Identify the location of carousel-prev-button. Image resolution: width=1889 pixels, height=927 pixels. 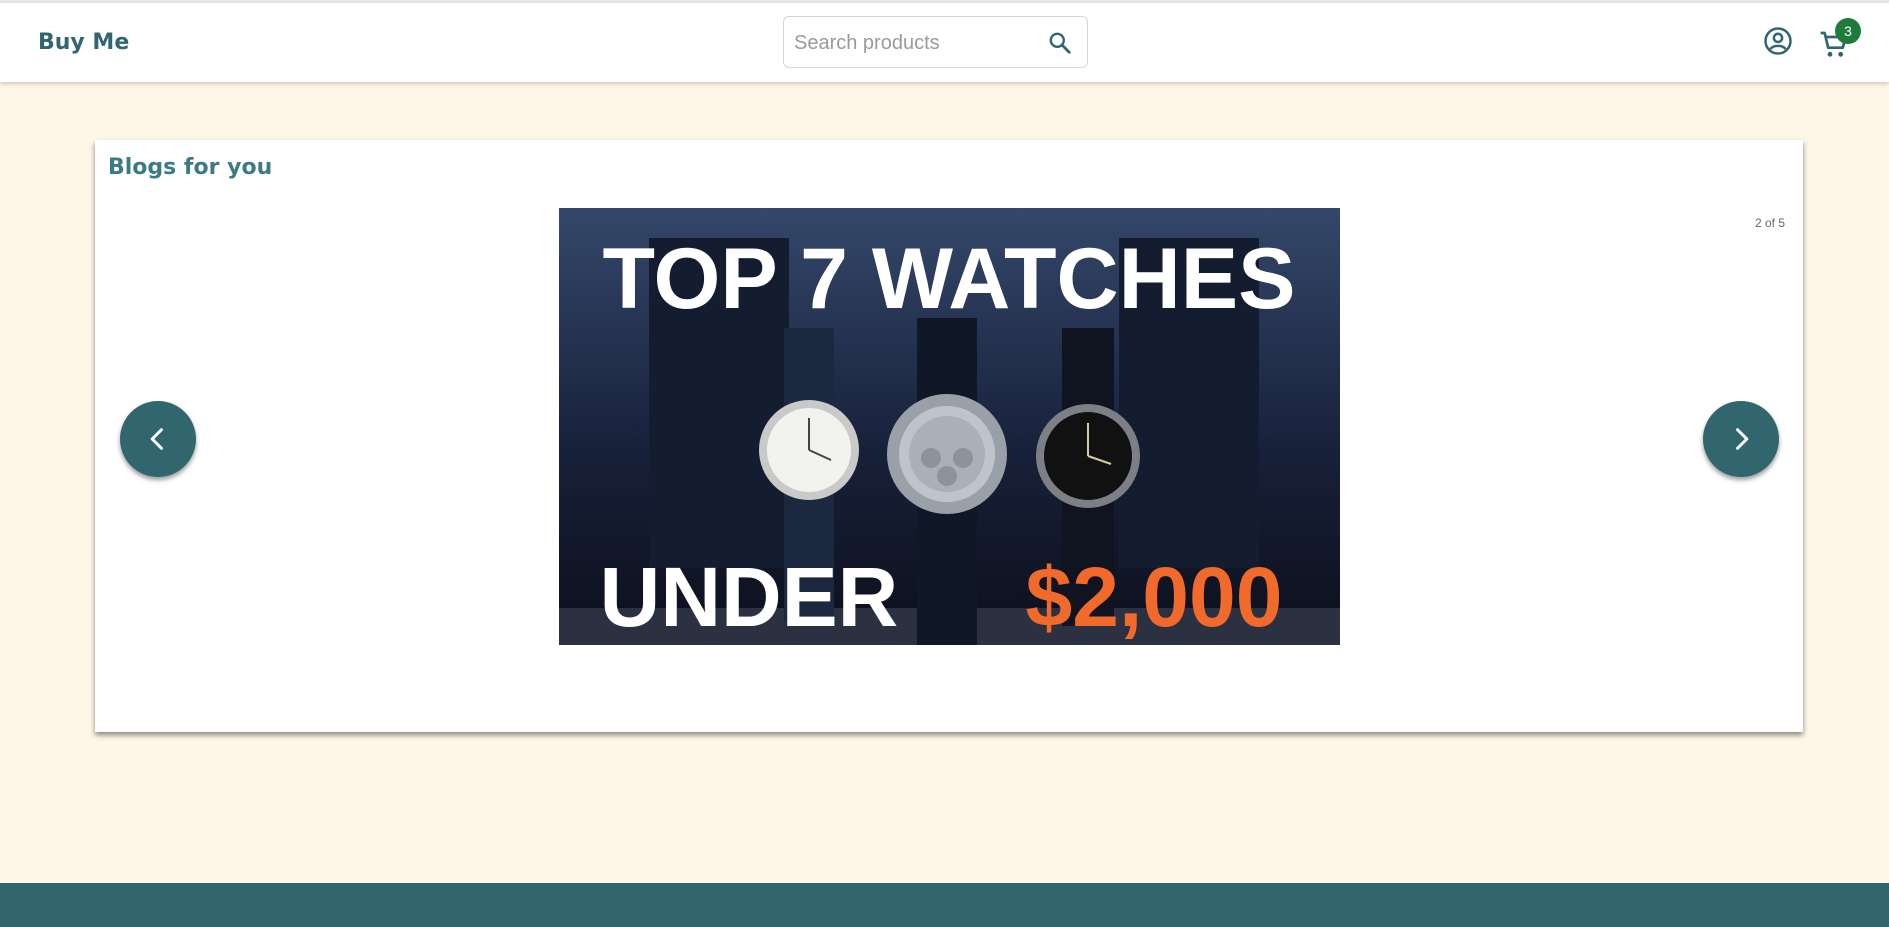
(158, 439).